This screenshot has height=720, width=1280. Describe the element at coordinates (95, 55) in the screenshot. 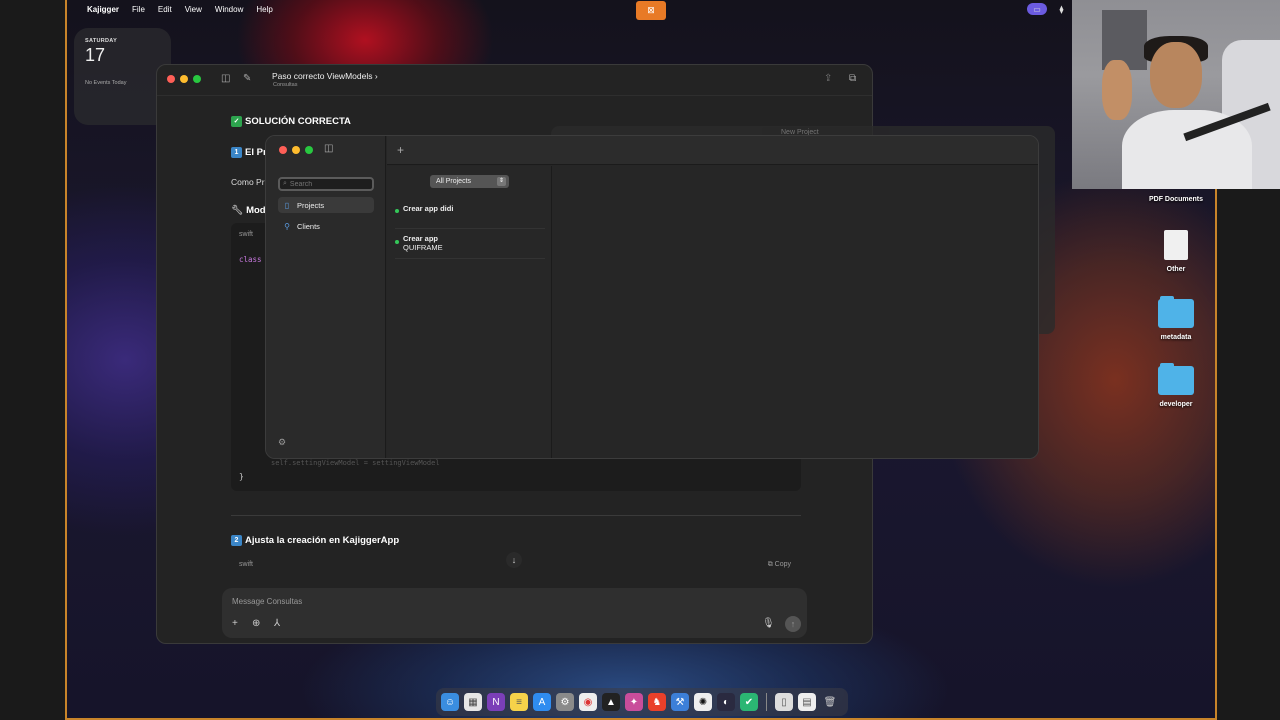

I see `calendar-day-number: 17` at that location.